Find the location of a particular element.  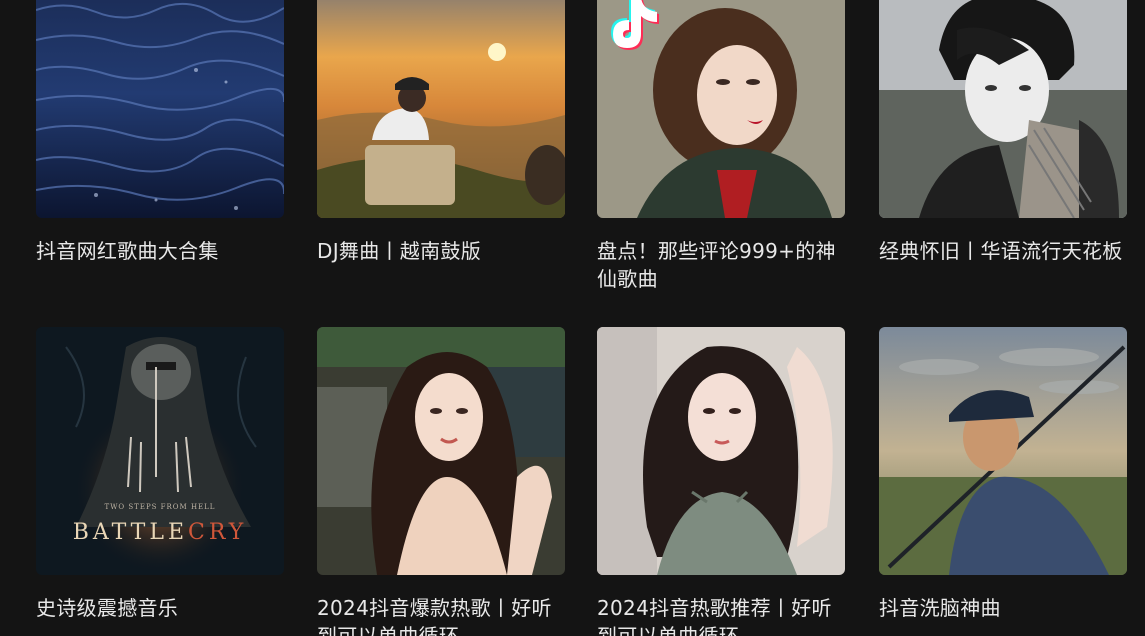

sunset-mountain-image is located at coordinates (441, 109).